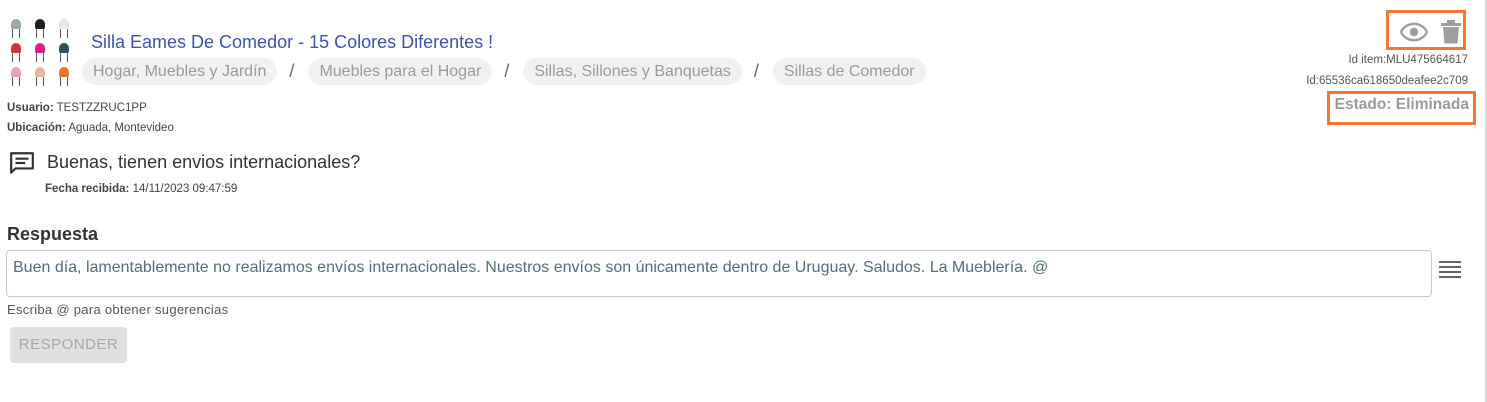  Describe the element at coordinates (180, 71) in the screenshot. I see `breadcrumb-item: Hogar, Muebles y Jardín` at that location.